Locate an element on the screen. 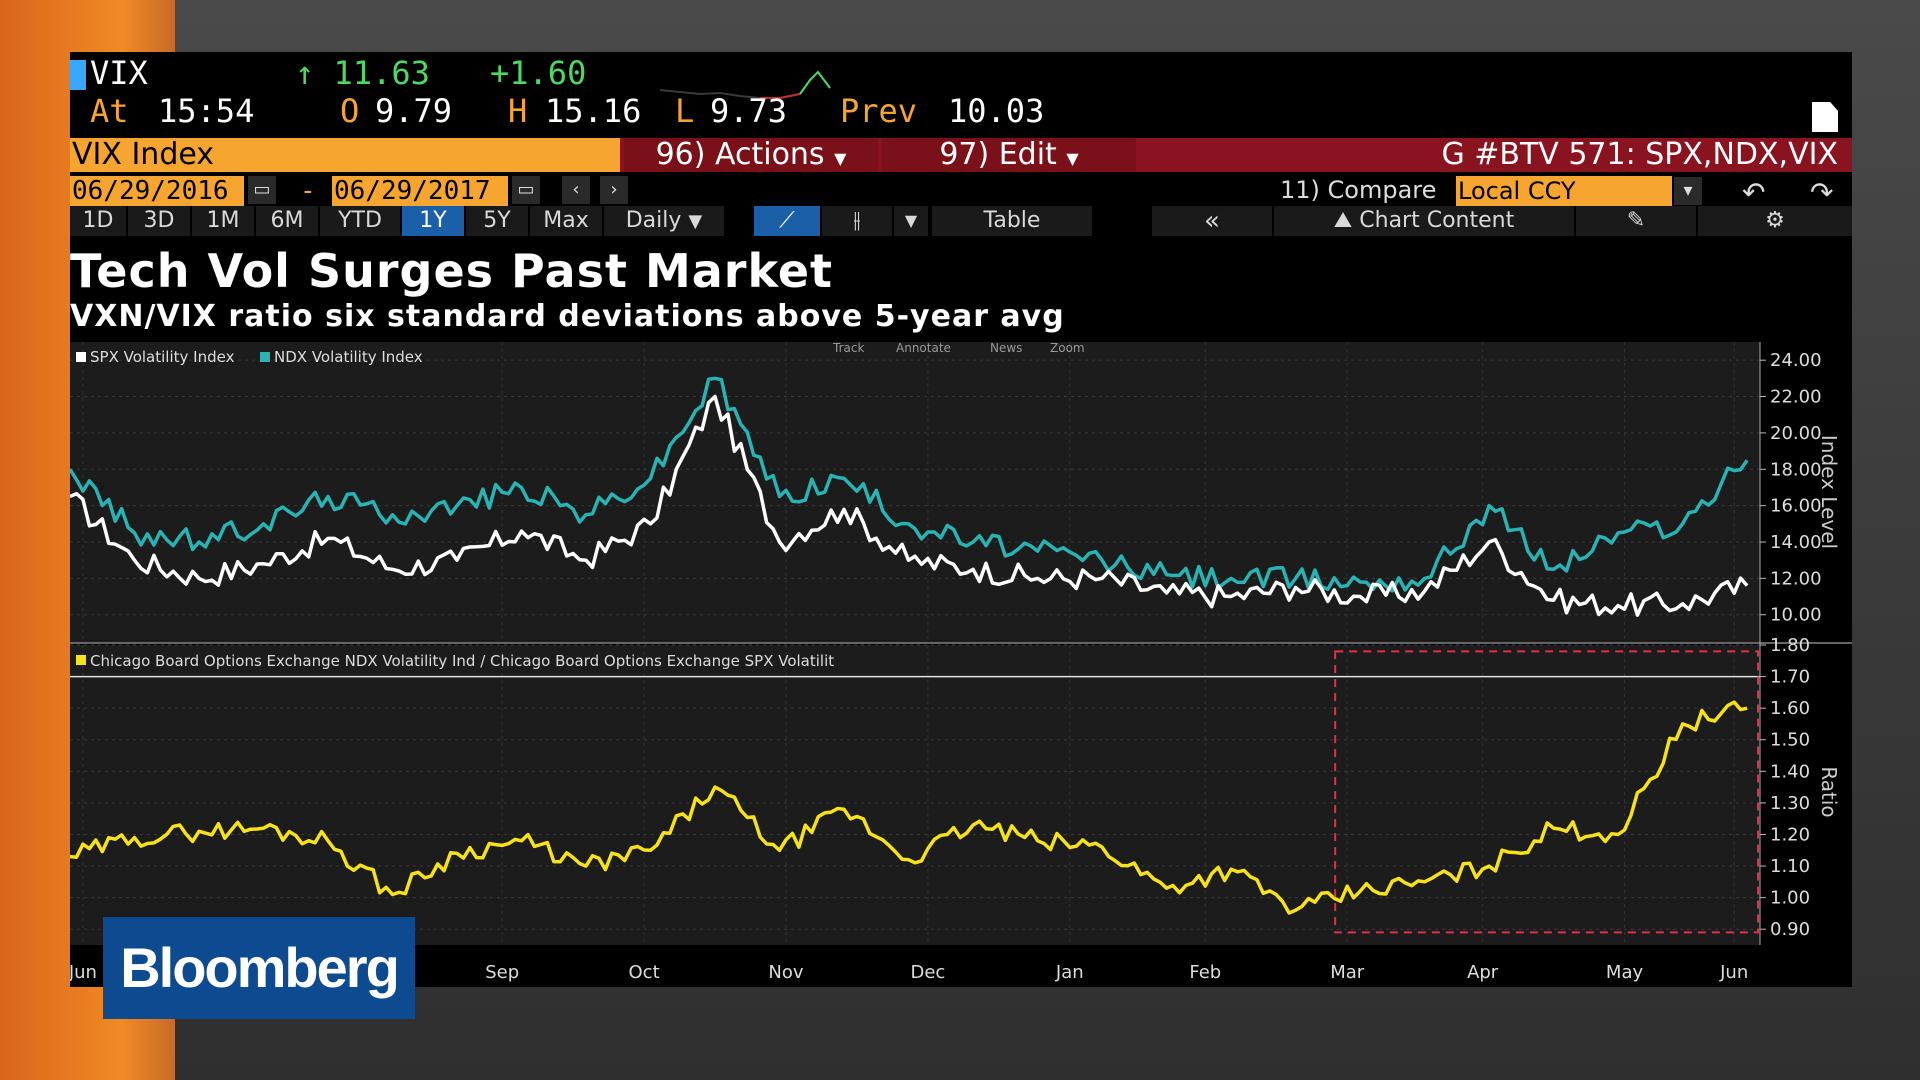 Image resolution: width=1920 pixels, height=1080 pixels. last-value: 11.63 is located at coordinates (381, 73).